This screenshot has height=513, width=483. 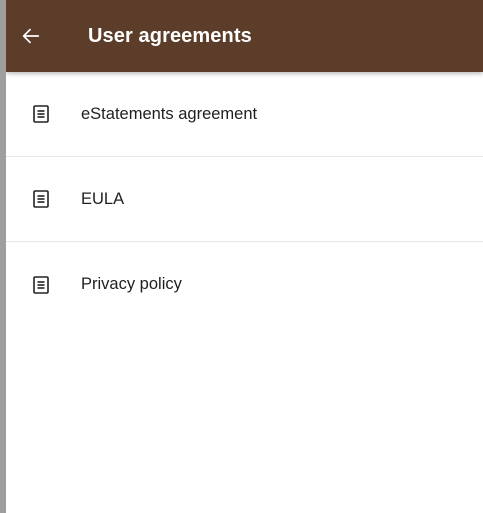 I want to click on back-button, so click(x=34, y=36).